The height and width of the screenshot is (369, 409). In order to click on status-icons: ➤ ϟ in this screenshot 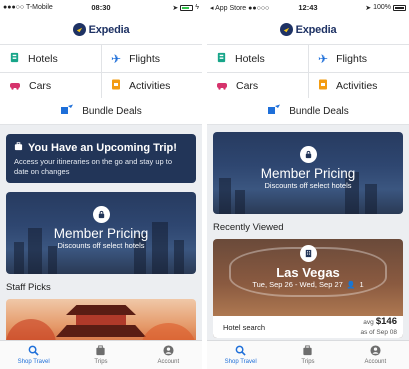, I will do `click(166, 8)`.